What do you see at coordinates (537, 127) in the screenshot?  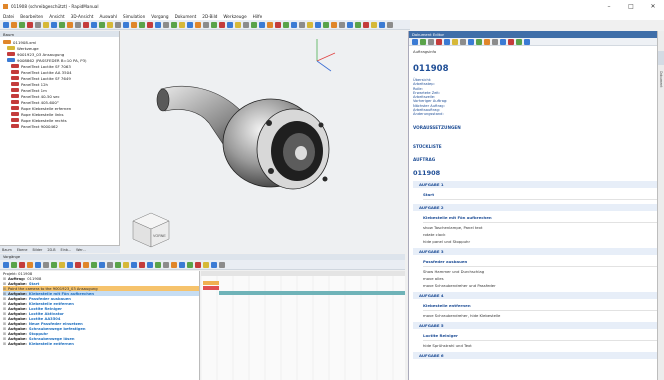 I see `section-voraussetzungen: VORAUSSETZUNGEN` at bounding box center [537, 127].